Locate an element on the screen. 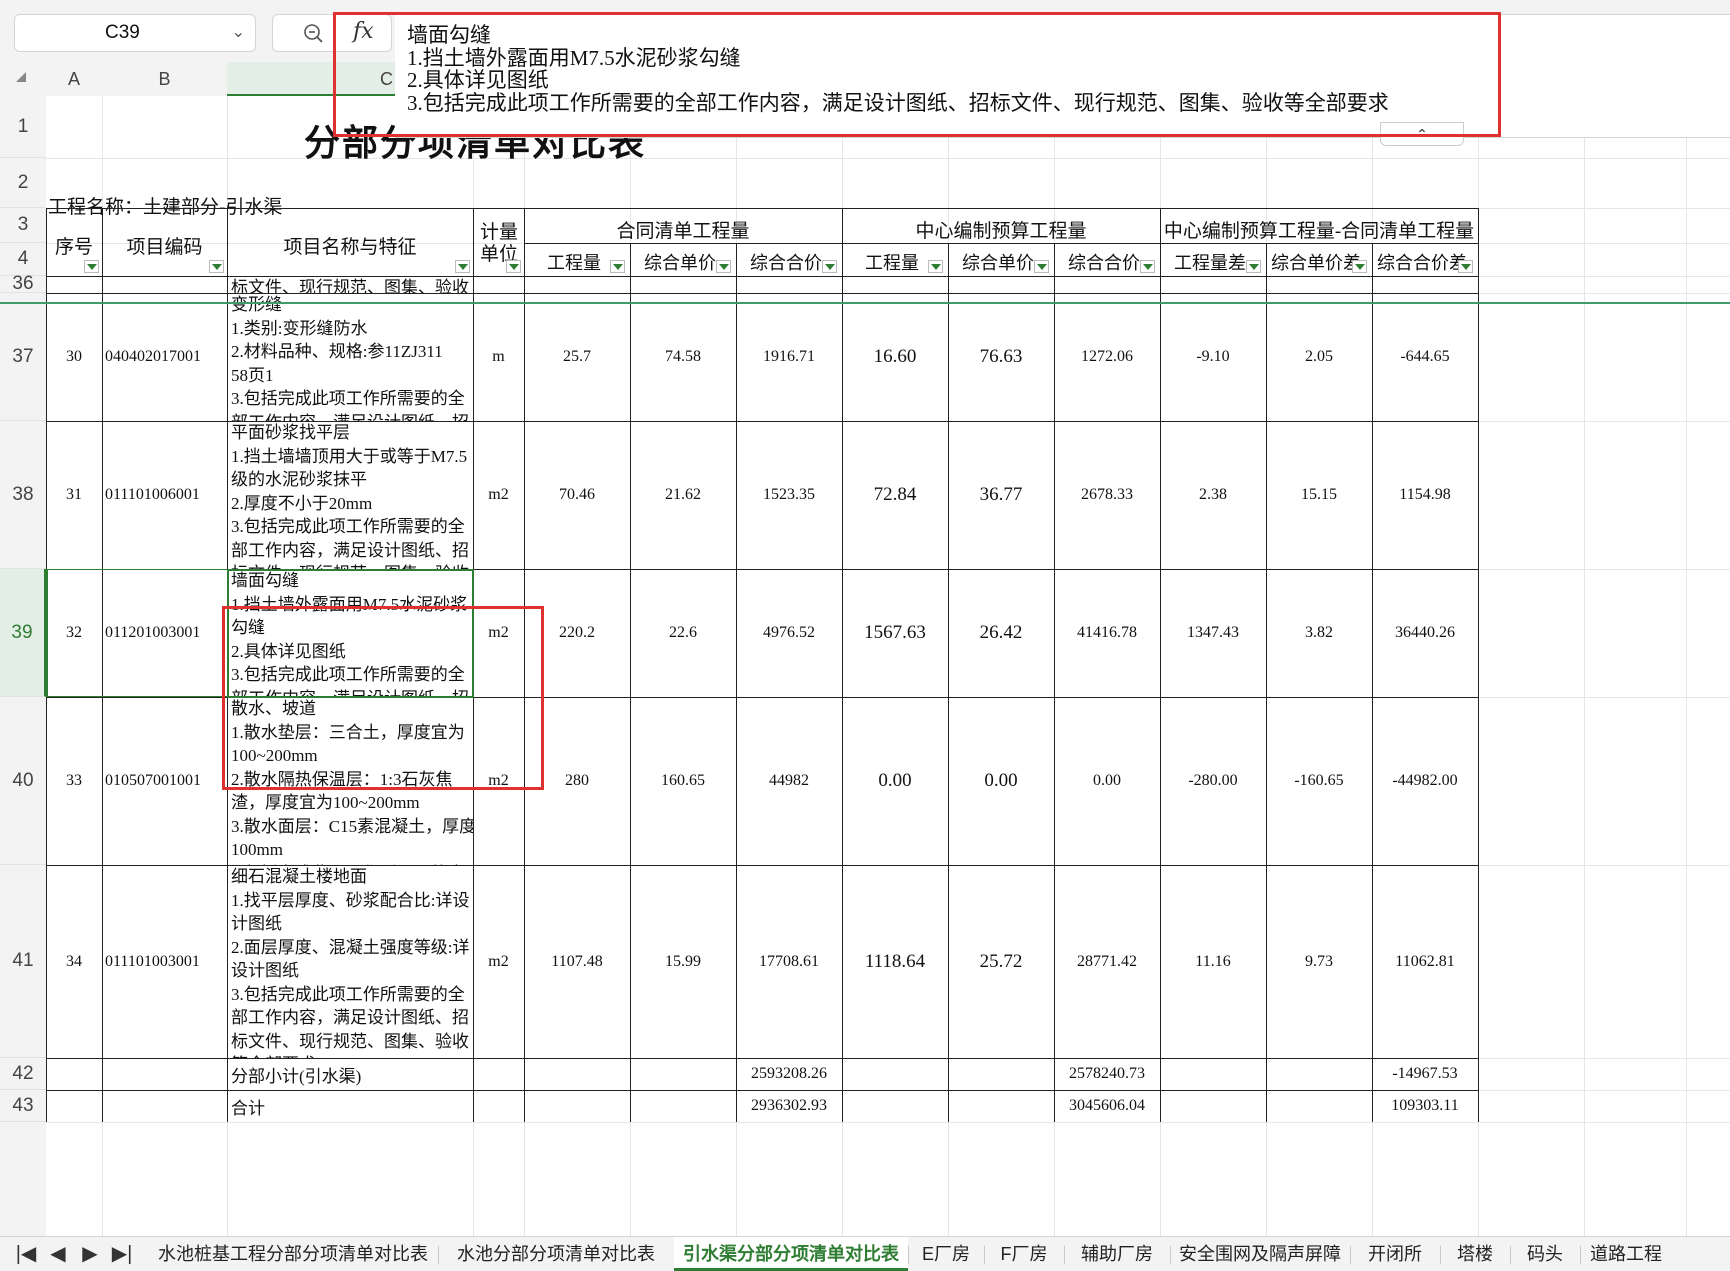 Image resolution: width=1730 pixels, height=1271 pixels. cell-m-price: 76.63 is located at coordinates (1001, 357).